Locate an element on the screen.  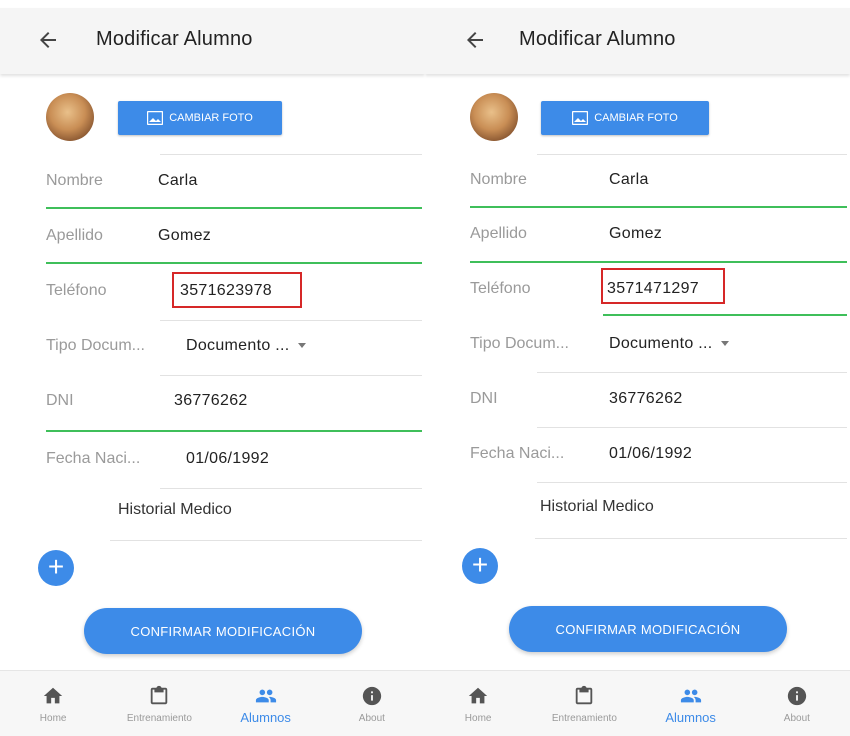
field-dni: DNI 36776262 is located at coordinates (212, 402).